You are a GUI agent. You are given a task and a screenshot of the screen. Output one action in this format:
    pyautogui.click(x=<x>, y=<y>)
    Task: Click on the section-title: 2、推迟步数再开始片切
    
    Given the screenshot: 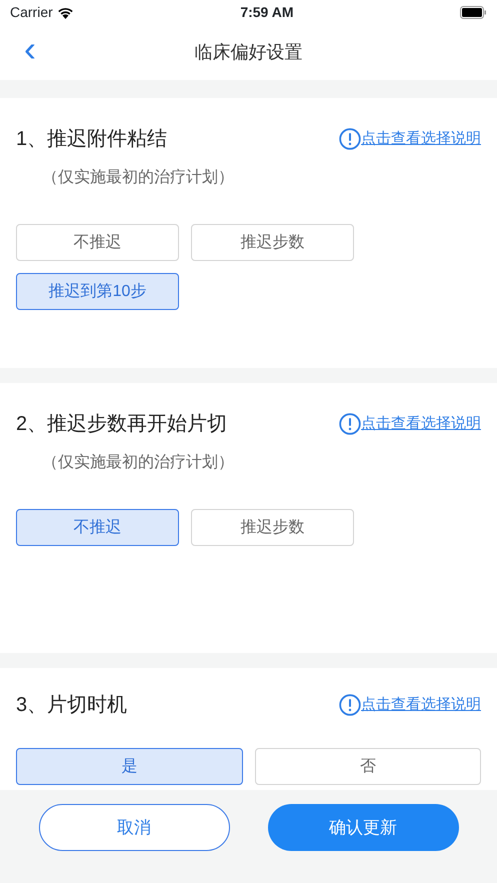 What is the action you would take?
    pyautogui.click(x=122, y=424)
    